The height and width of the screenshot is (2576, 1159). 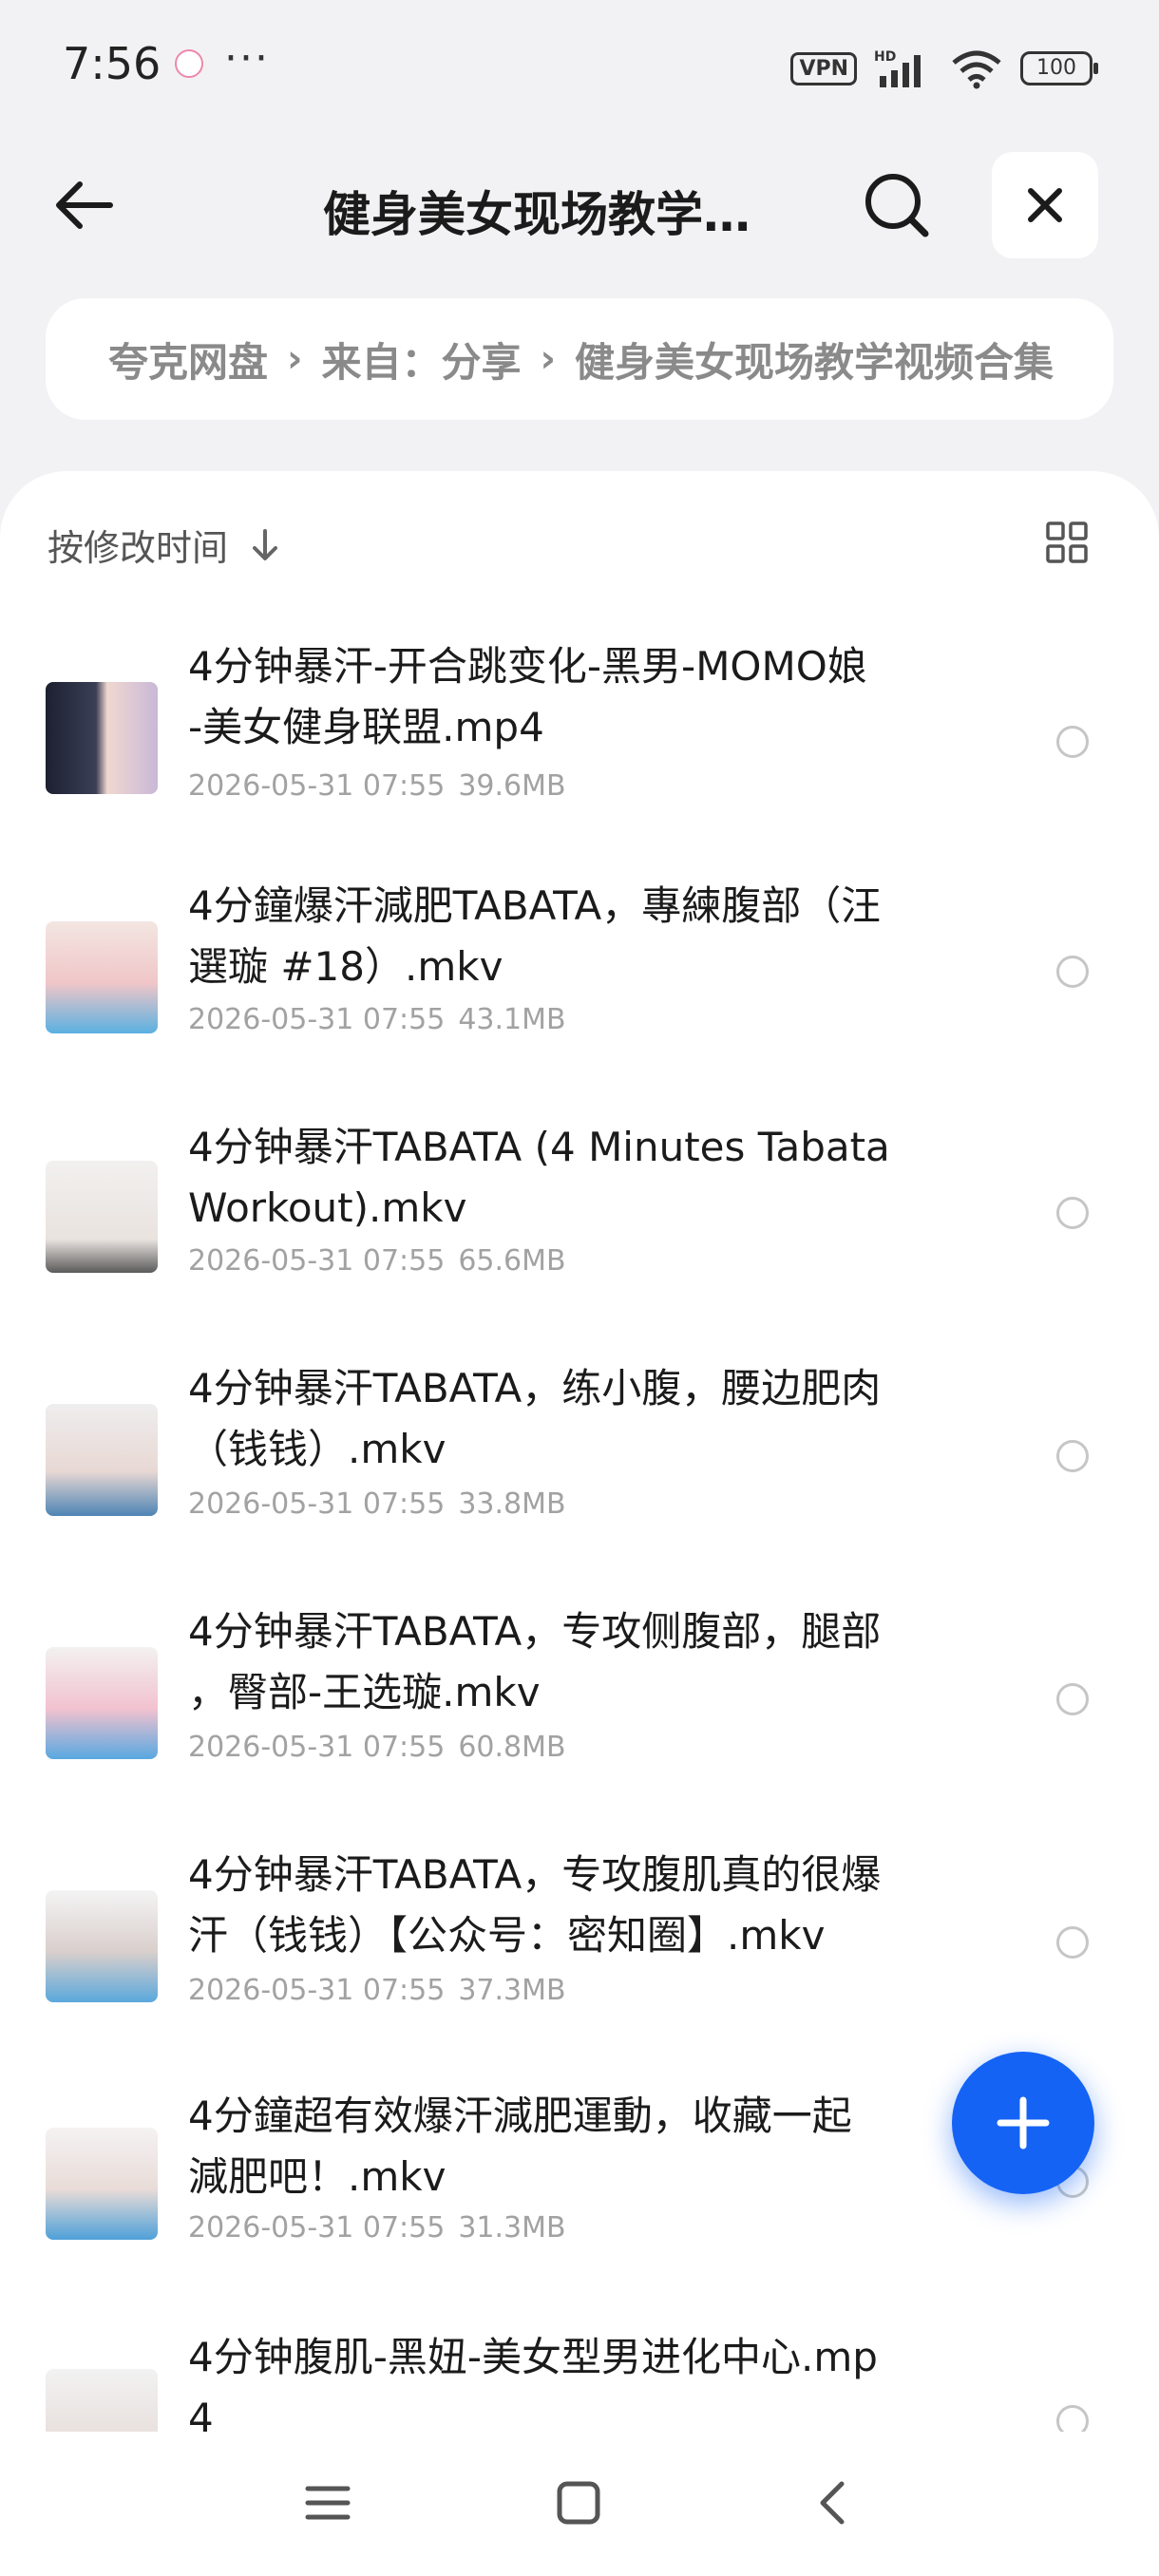 I want to click on status-bar: 7:56 ··· VPN HD 100, so click(x=579, y=66).